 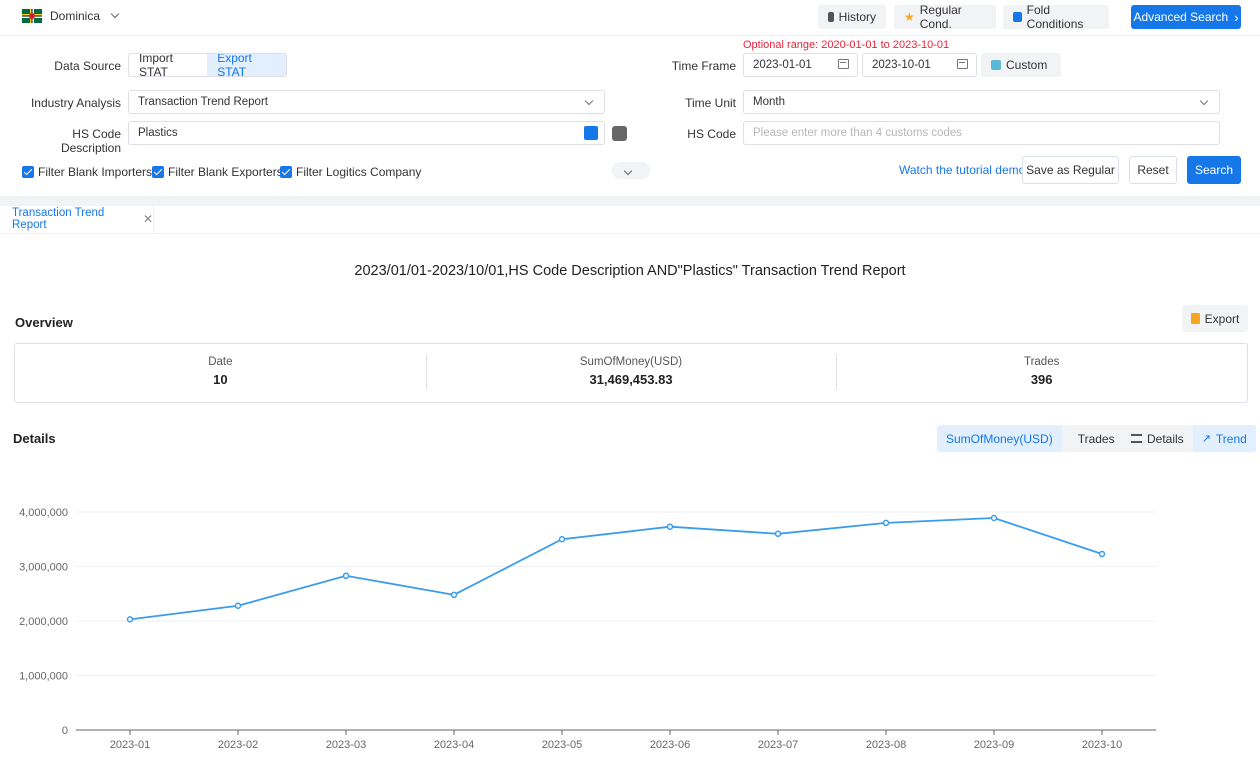 I want to click on filter-blank-exporters-label: Filter Blank Exporters, so click(x=225, y=172).